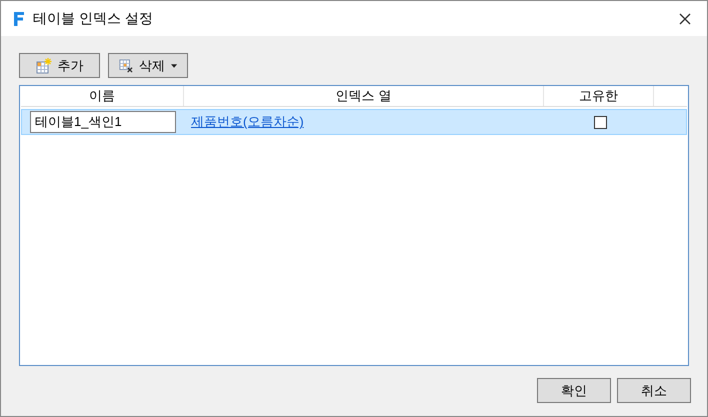 This screenshot has height=417, width=708. Describe the element at coordinates (103, 122) in the screenshot. I see `name-field: 테이블1_색인1` at that location.